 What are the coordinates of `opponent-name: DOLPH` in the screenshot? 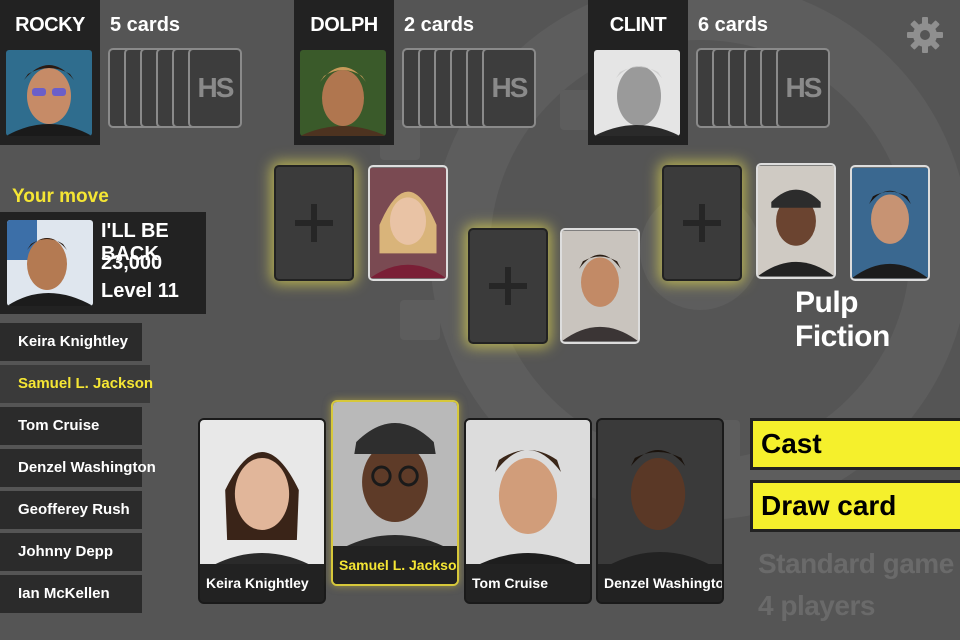 It's located at (344, 25).